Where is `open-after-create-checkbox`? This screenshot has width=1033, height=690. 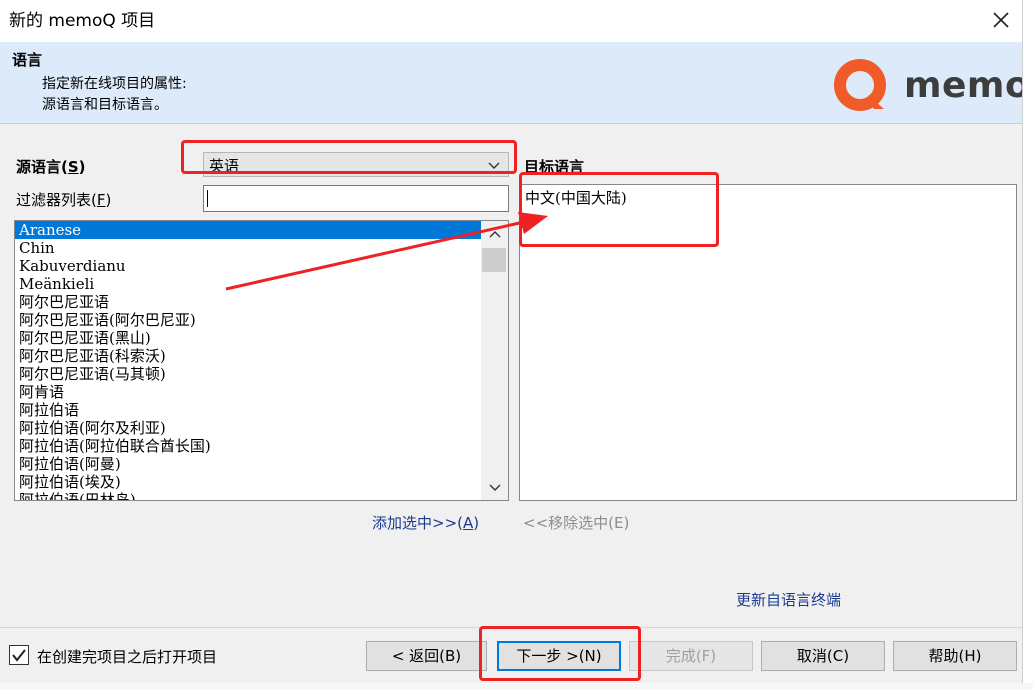
open-after-create-checkbox is located at coordinates (19, 655).